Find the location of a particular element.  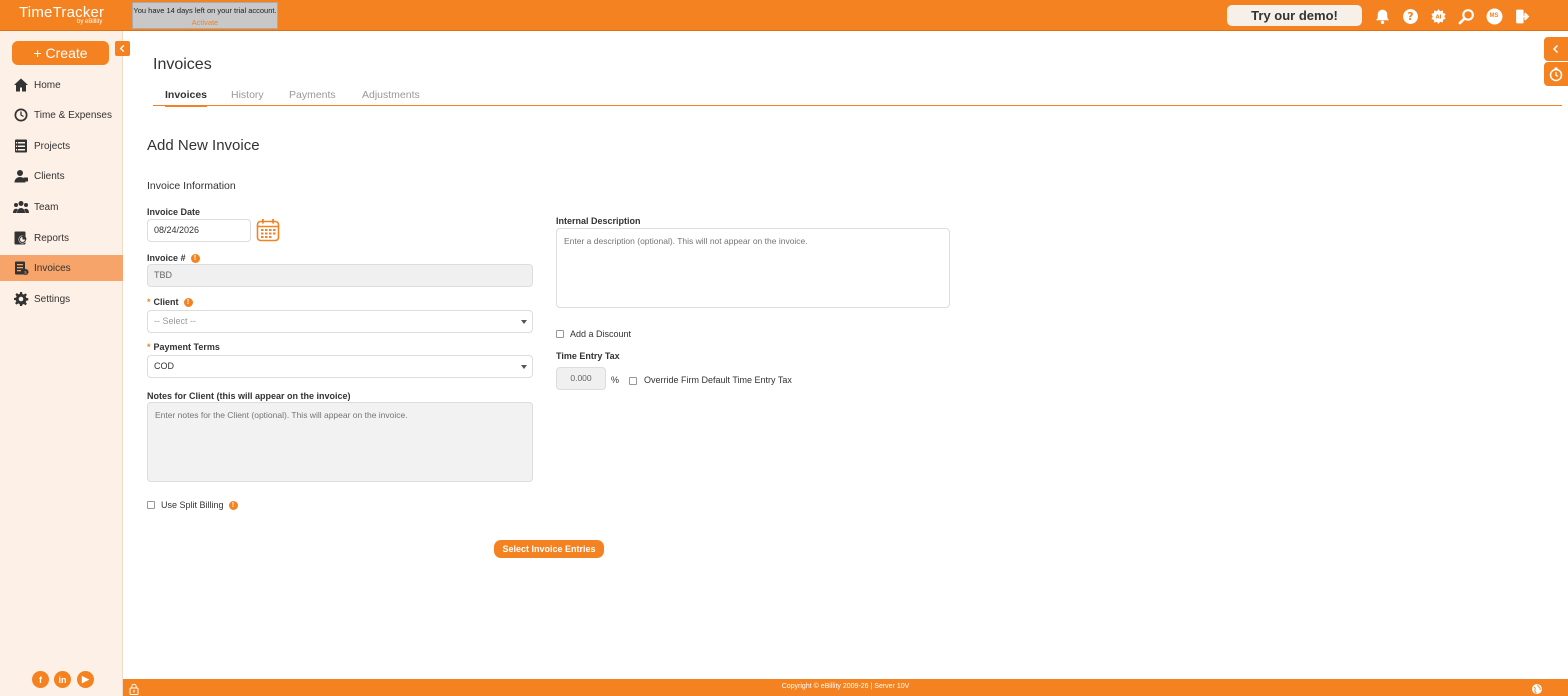

tab-history: History is located at coordinates (247, 95).